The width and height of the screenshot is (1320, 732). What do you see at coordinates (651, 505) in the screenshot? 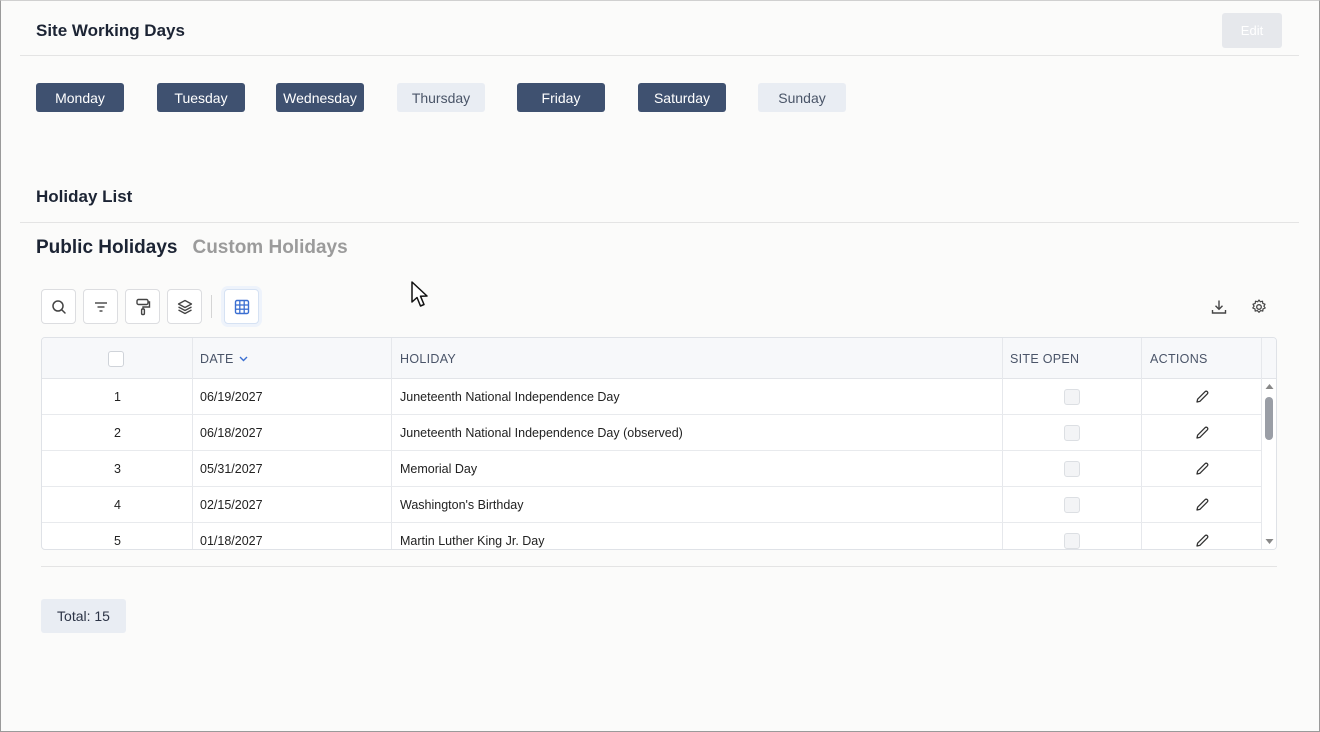
I see `table-row: 4 02/15/2027 Washington's Birthday` at bounding box center [651, 505].